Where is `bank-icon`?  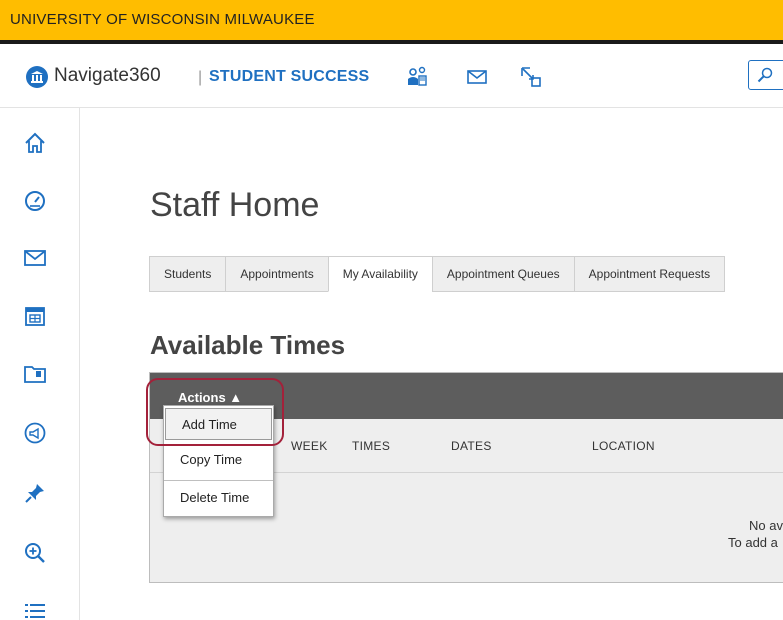
bank-icon is located at coordinates (37, 77).